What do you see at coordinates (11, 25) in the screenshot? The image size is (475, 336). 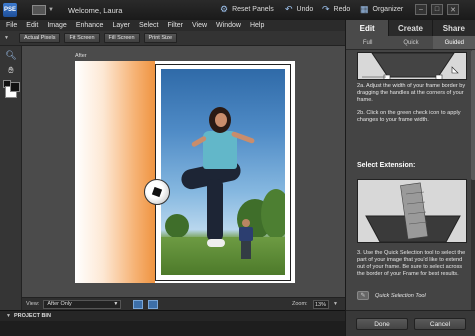 I see `menu-file: File` at bounding box center [11, 25].